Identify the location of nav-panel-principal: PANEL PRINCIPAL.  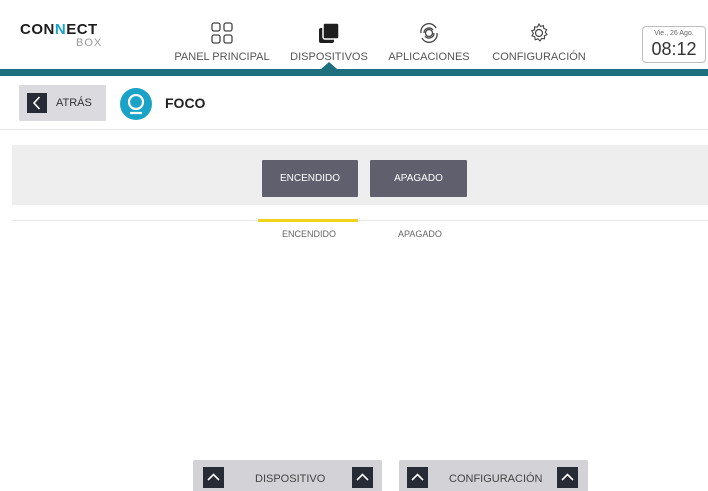
(222, 34).